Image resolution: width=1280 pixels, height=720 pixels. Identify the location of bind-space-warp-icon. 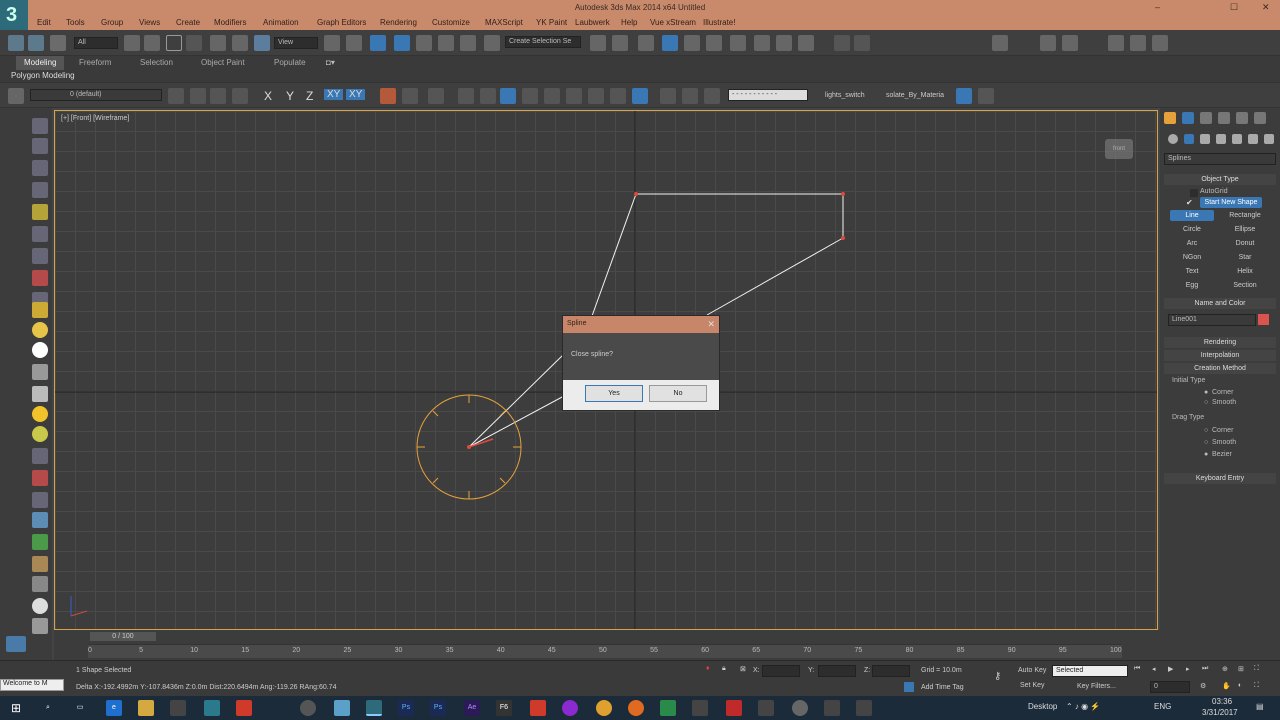
(58, 43).